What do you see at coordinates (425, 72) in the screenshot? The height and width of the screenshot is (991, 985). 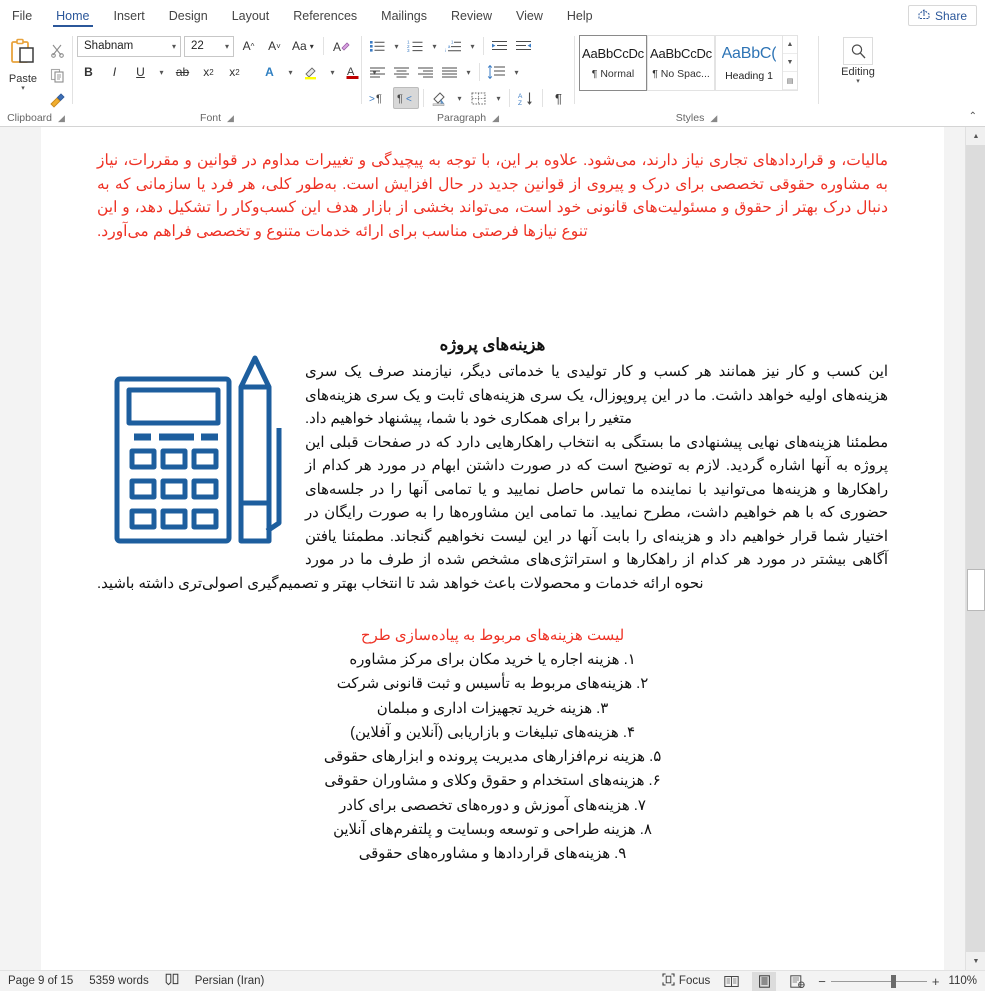 I see `align-right-button` at bounding box center [425, 72].